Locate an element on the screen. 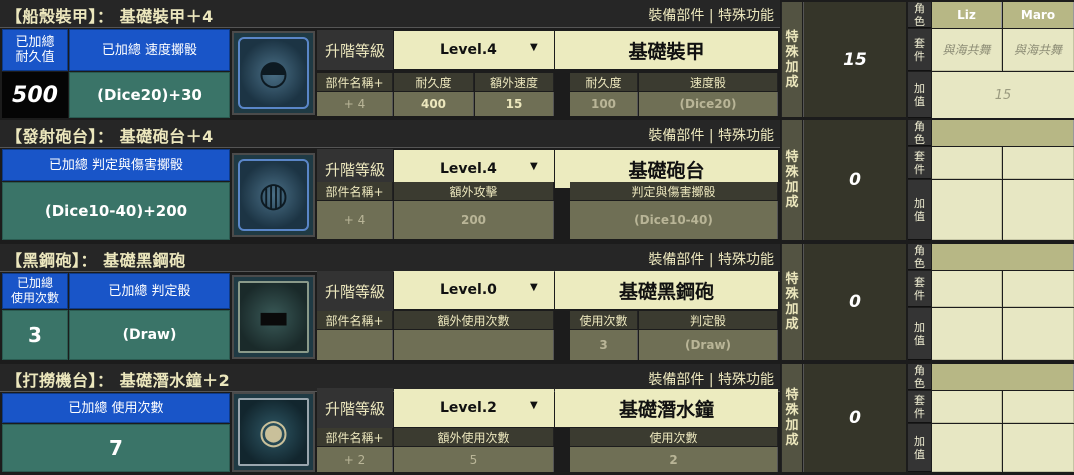 The image size is (1074, 475). table-cell: 400 is located at coordinates (434, 104).